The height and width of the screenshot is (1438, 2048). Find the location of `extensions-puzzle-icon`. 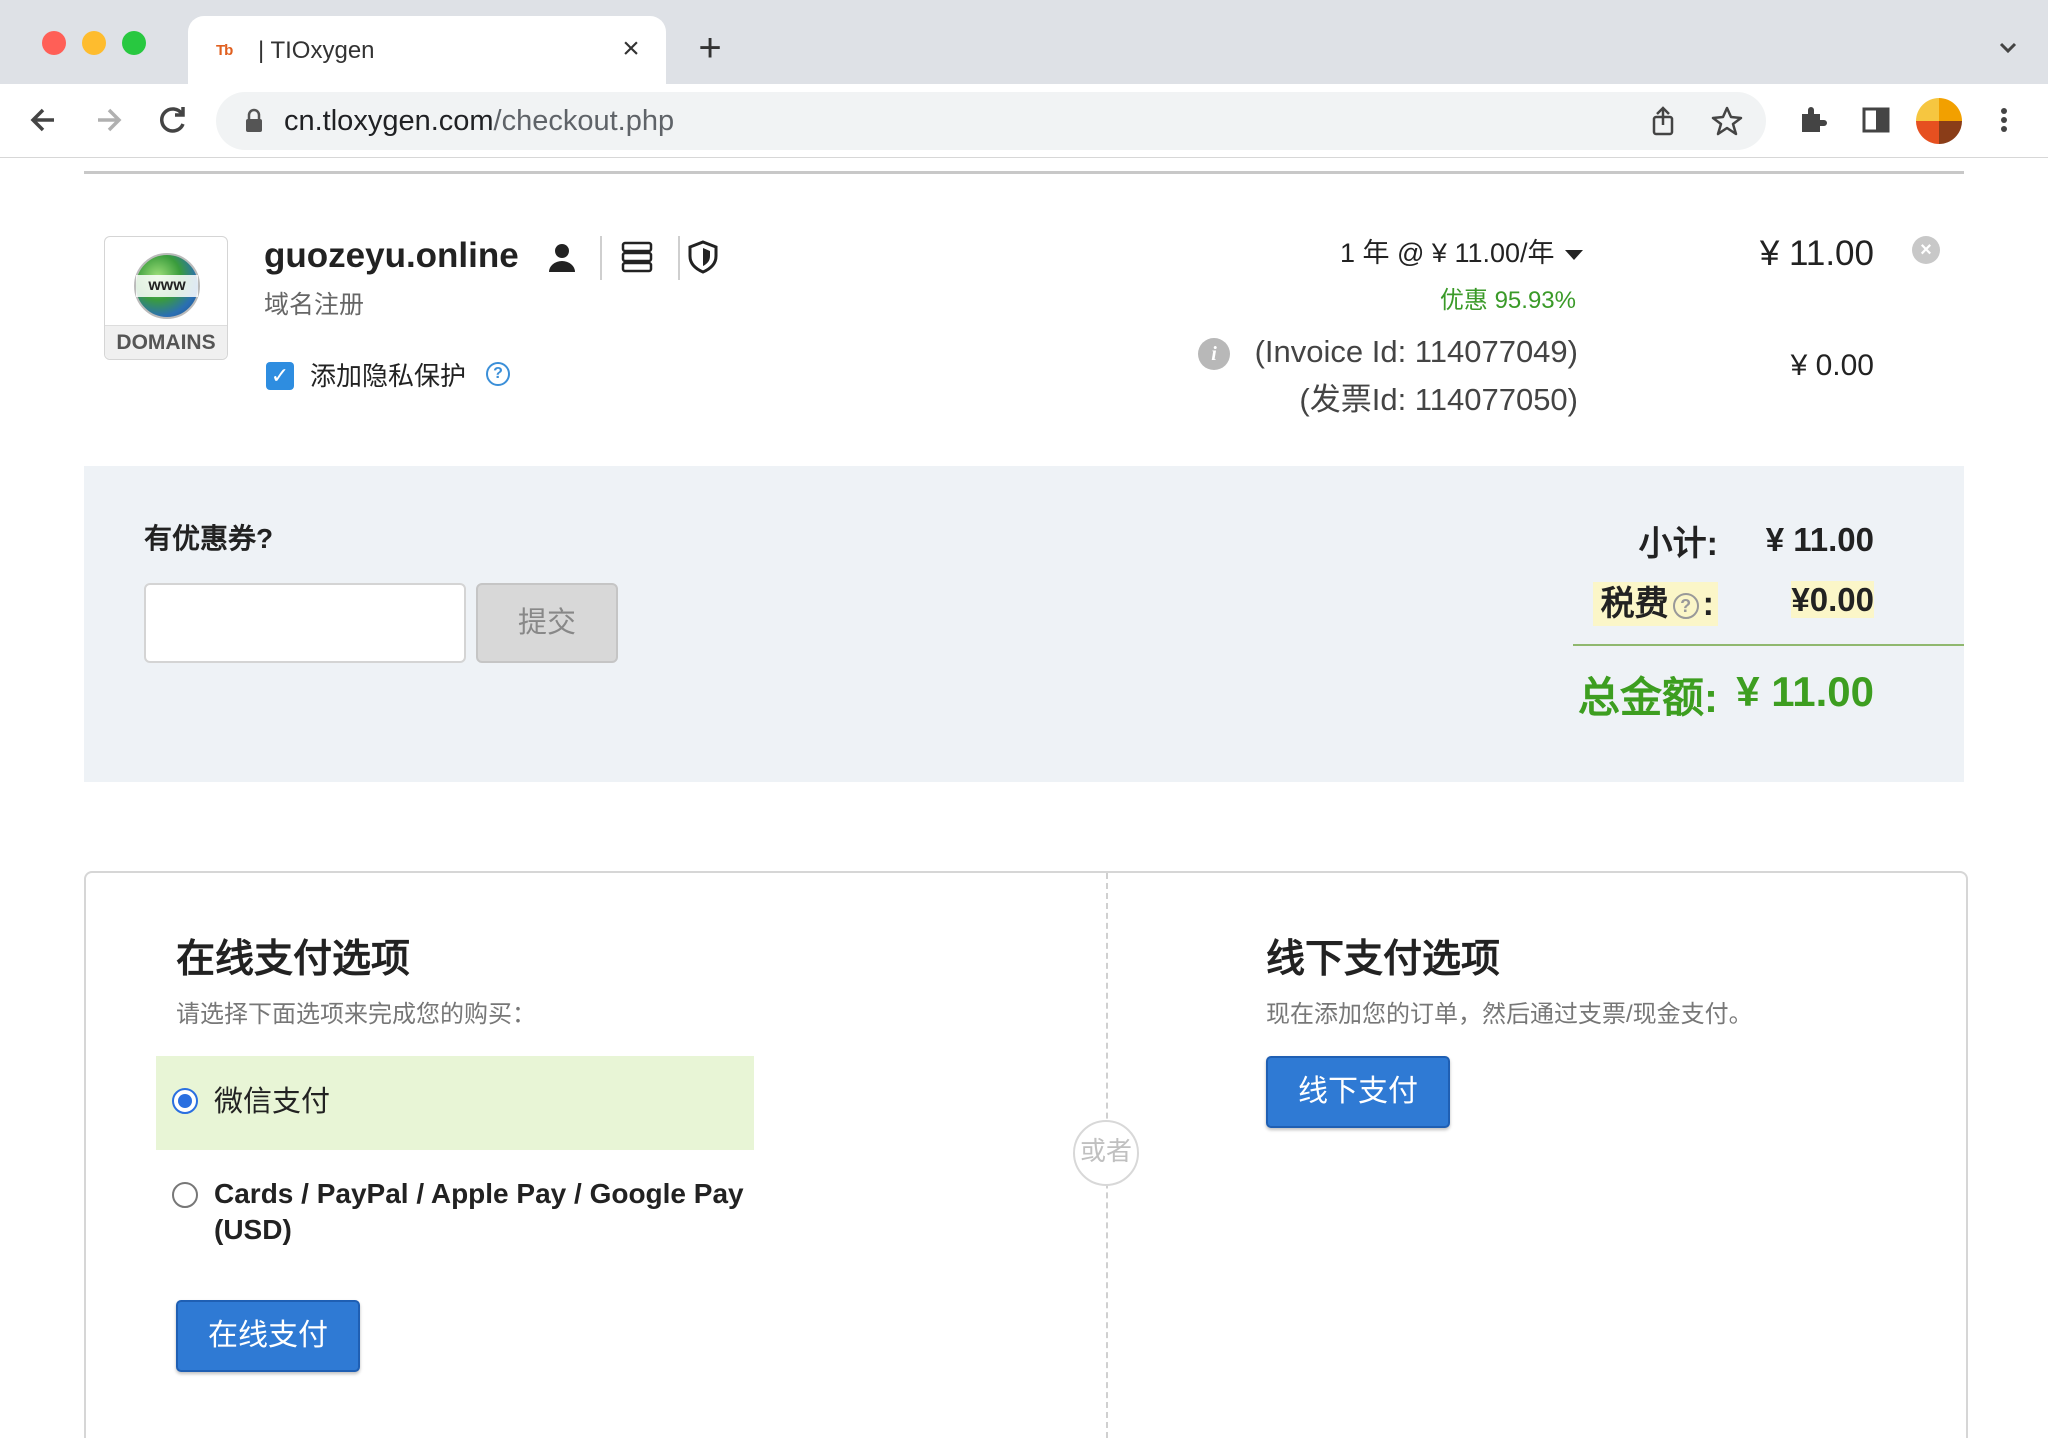

extensions-puzzle-icon is located at coordinates (1812, 120).